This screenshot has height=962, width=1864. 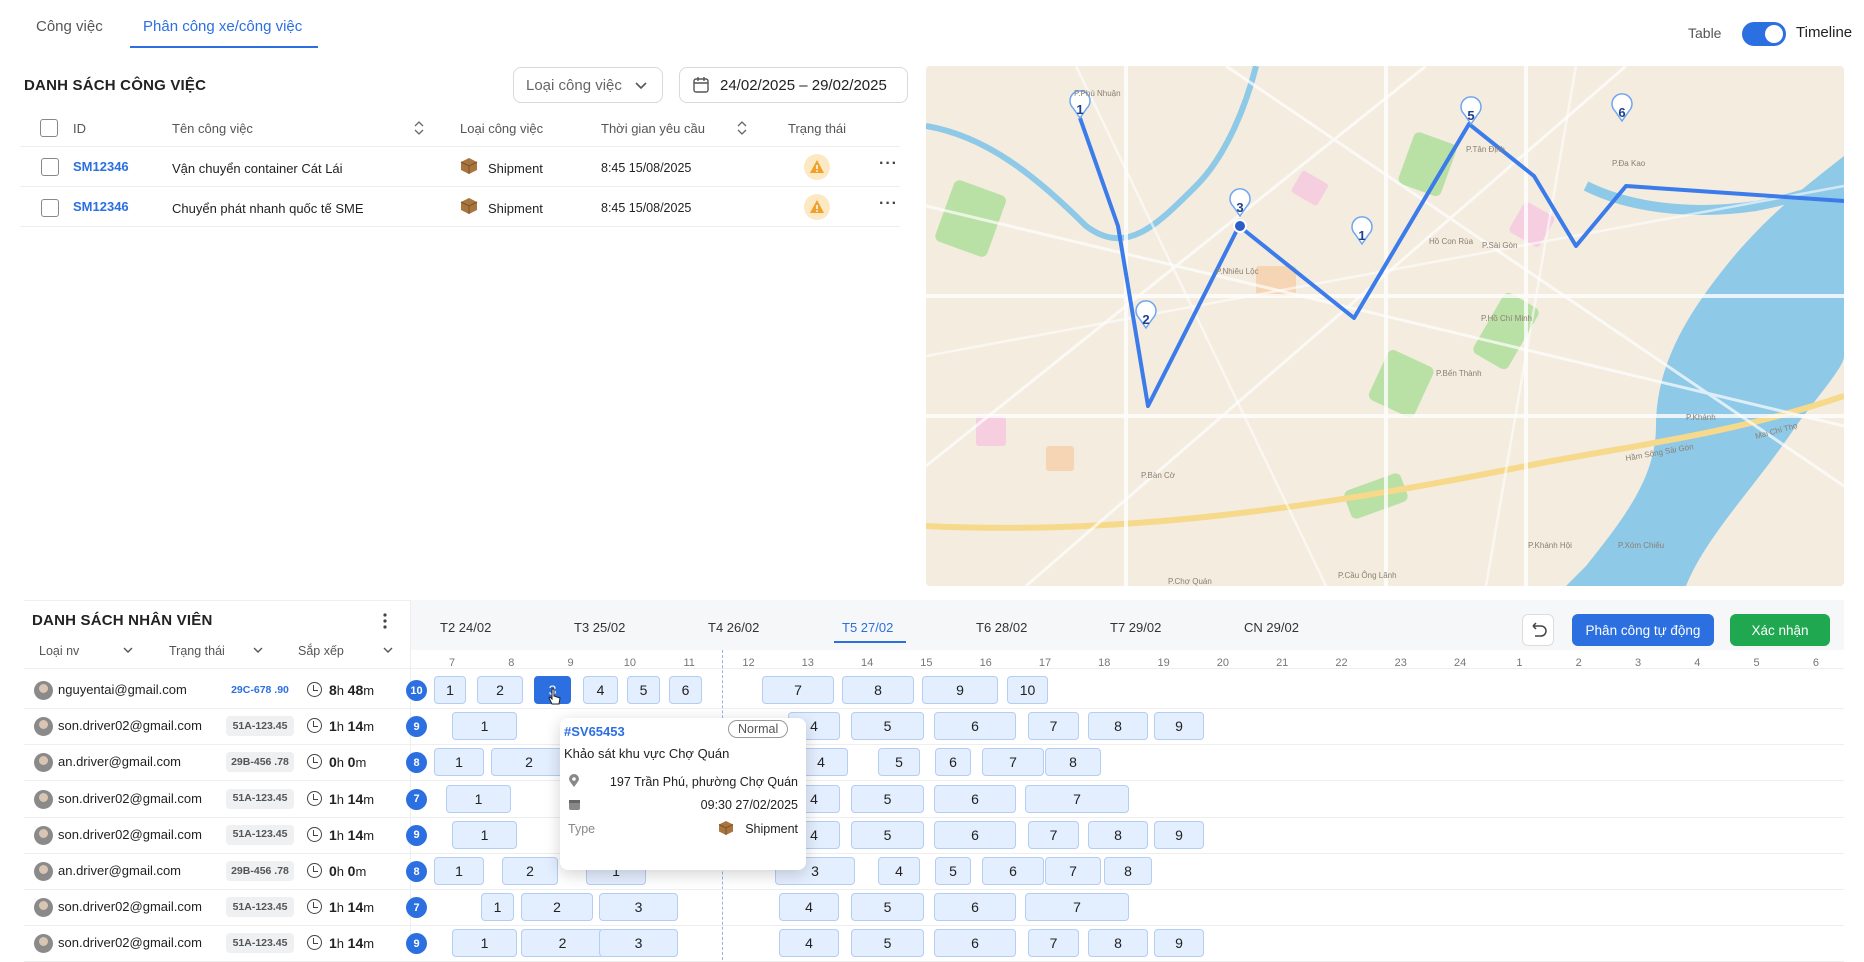 I want to click on tab-cong-viec: Công việc, so click(x=69, y=26).